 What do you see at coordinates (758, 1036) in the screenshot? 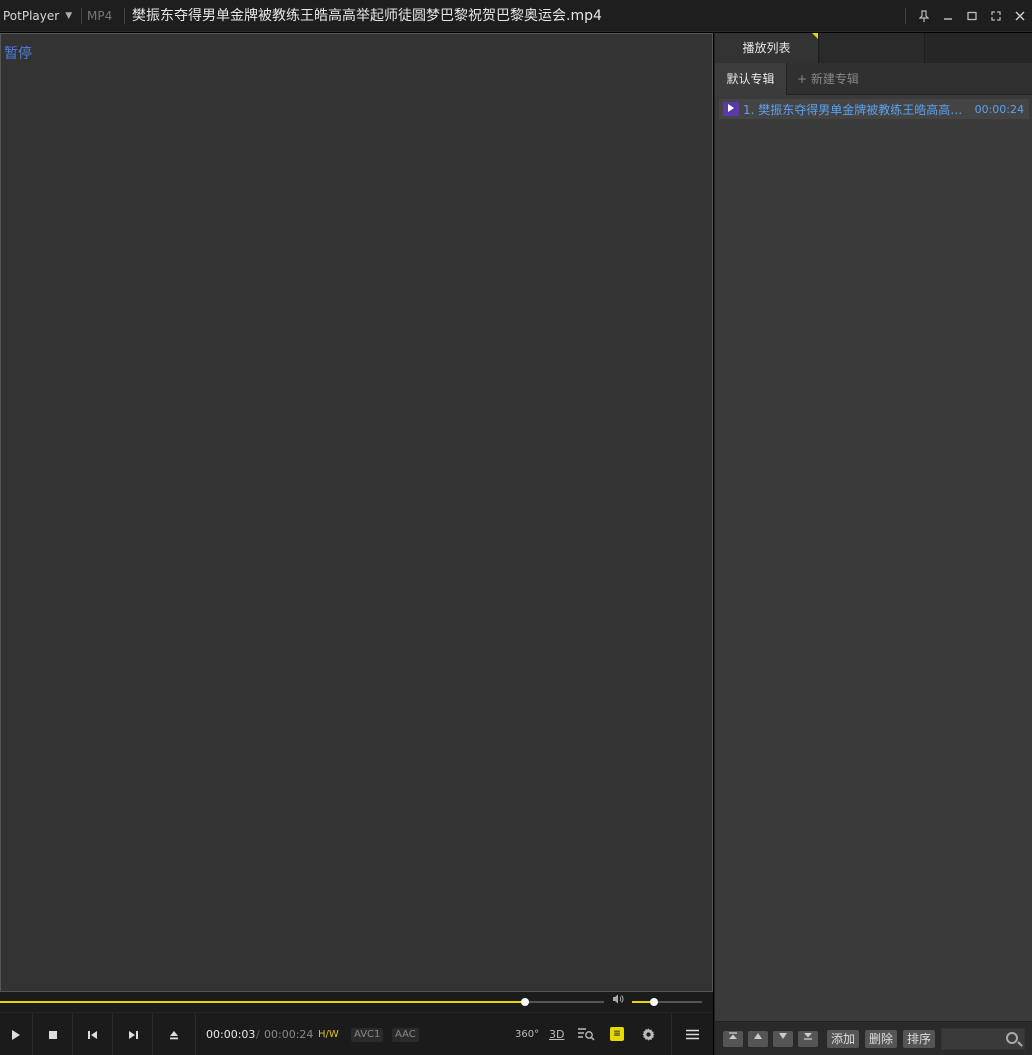
I see `move-up-icon` at bounding box center [758, 1036].